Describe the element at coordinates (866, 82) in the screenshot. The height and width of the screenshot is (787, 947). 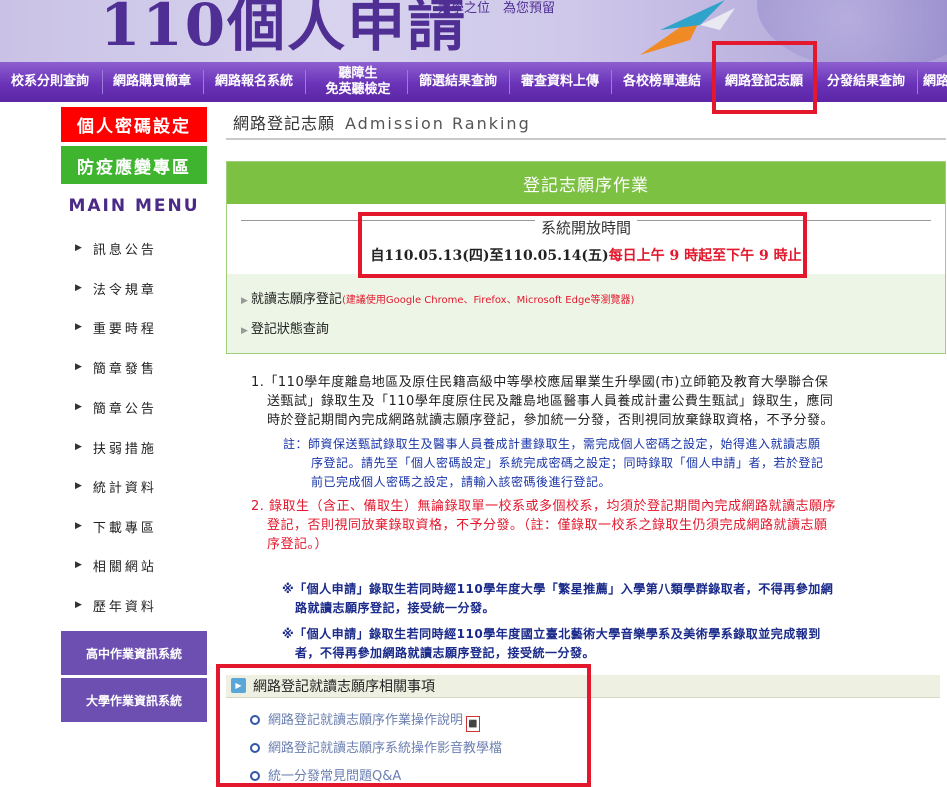
I see `nav-allocation-result: 分發結果查詢` at that location.